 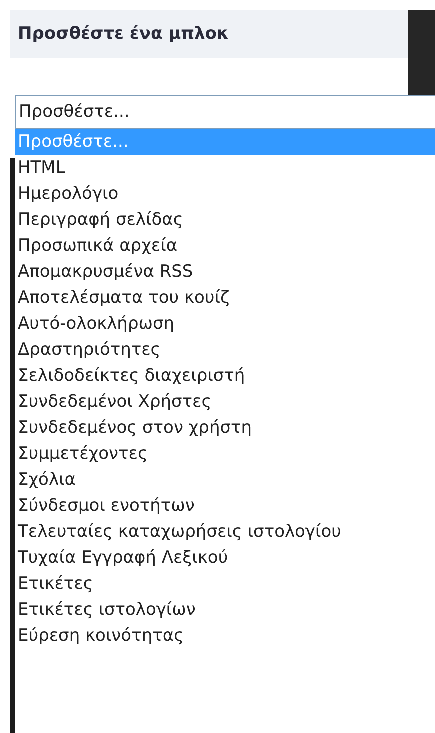 What do you see at coordinates (225, 220) in the screenshot?
I see `dropdown-option: Περιγραφή σελίδας` at bounding box center [225, 220].